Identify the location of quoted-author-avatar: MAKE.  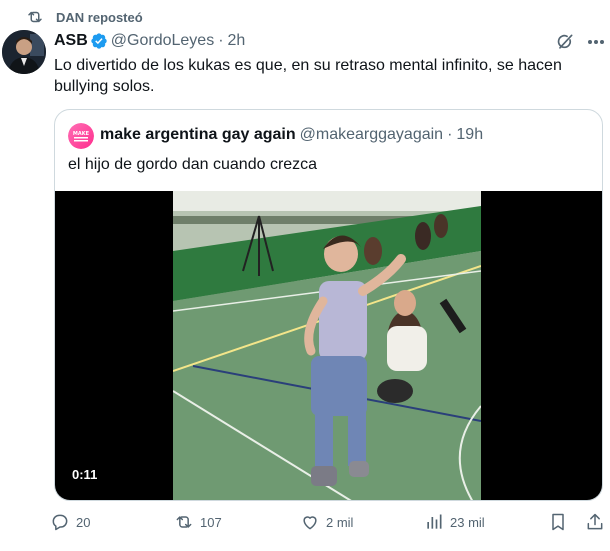
(81, 136).